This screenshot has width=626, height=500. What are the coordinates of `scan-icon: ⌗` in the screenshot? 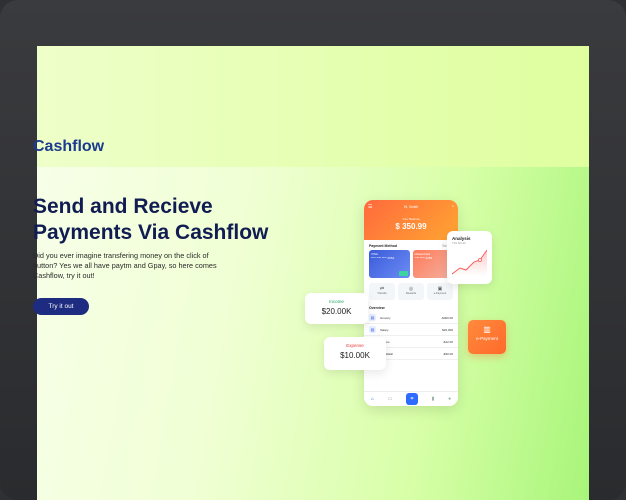 It's located at (411, 399).